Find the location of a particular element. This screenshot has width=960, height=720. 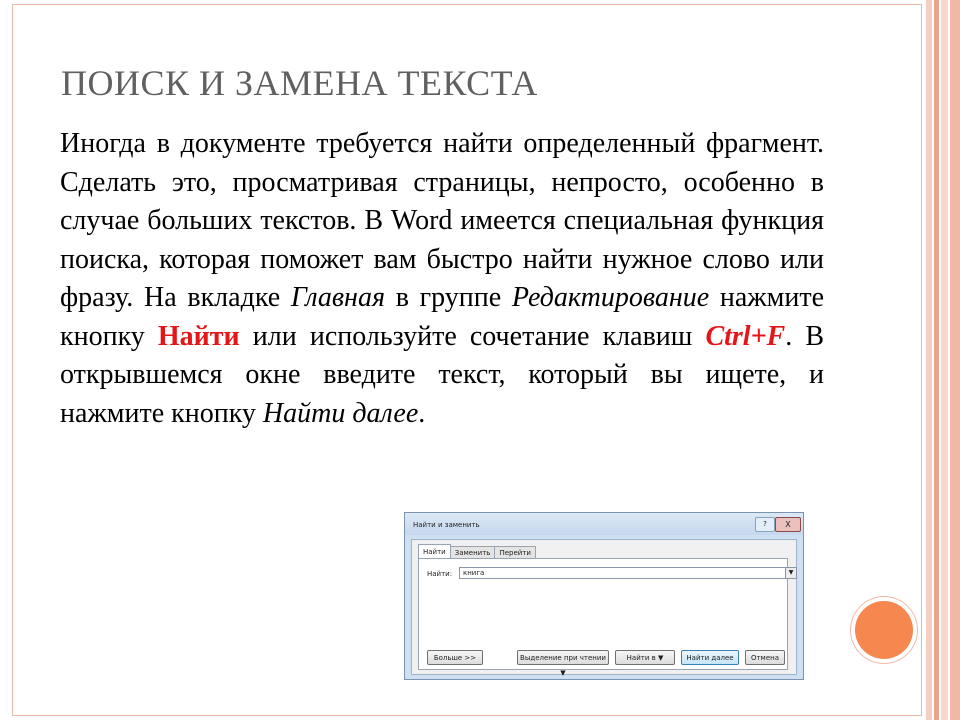

find-input: книга ▼ is located at coordinates (628, 573).